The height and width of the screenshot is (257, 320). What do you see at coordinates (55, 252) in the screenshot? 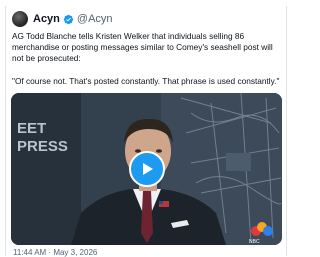
I see `tweet-timestamp: 11:44 AM · May 3, 2026` at bounding box center [55, 252].